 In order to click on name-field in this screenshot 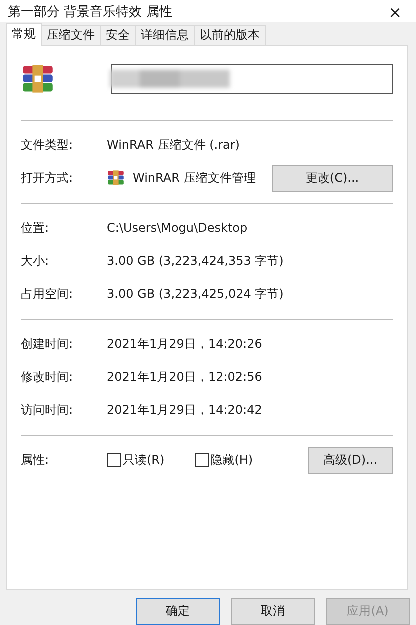, I will do `click(252, 79)`.